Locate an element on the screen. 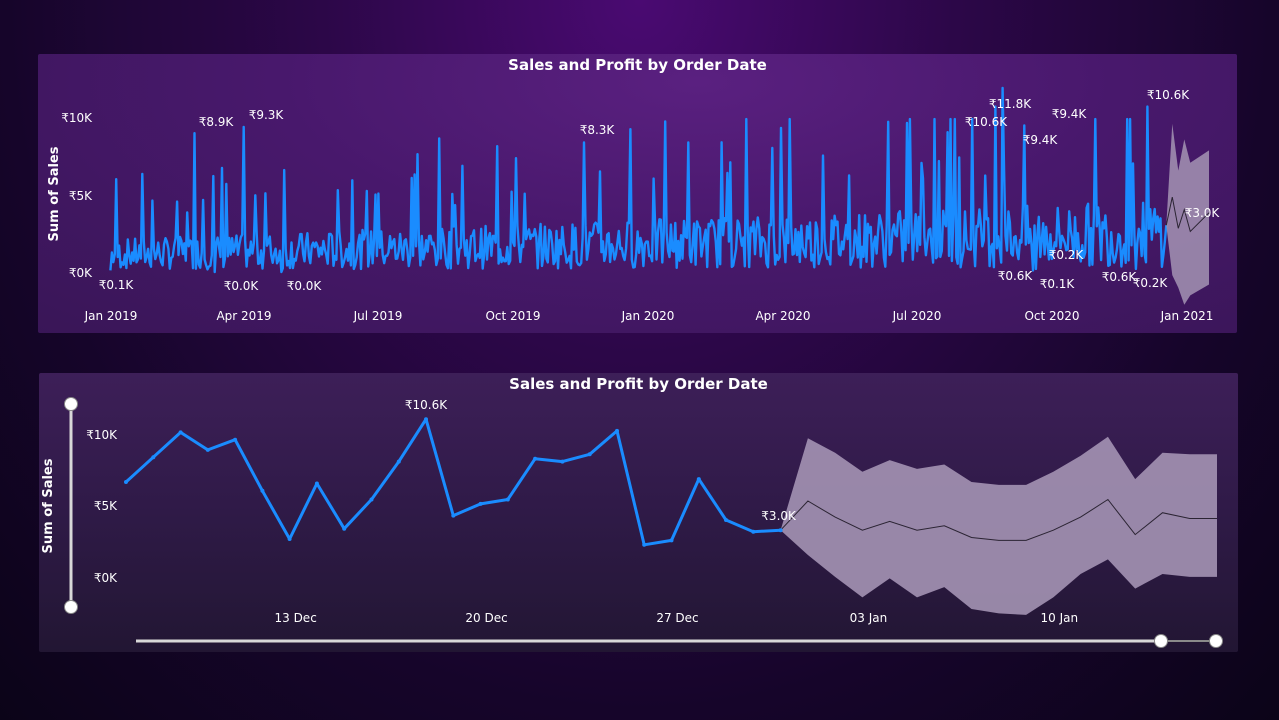 The width and height of the screenshot is (1279, 720). top-xtick: Jul 2019 is located at coordinates (378, 316).